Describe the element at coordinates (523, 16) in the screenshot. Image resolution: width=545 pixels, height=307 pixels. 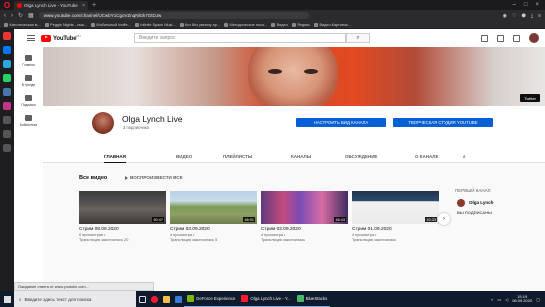
I see `extensions-icon: ⬢` at that location.